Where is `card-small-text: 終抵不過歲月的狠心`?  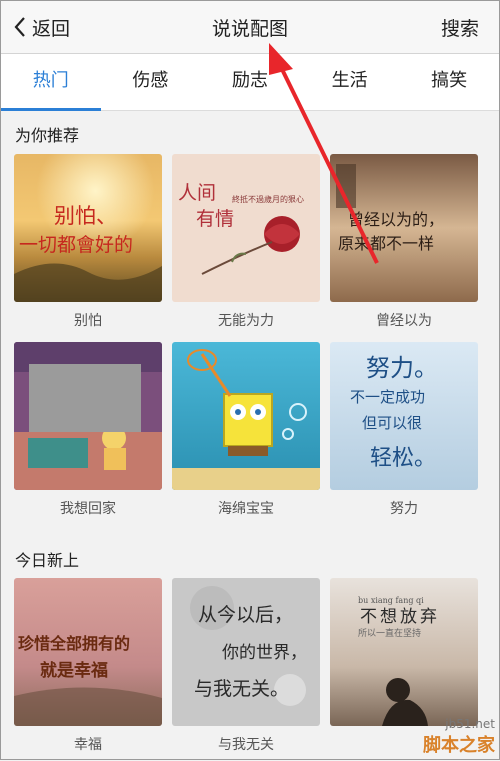 card-small-text: 終抵不過歲月的狠心 is located at coordinates (268, 199).